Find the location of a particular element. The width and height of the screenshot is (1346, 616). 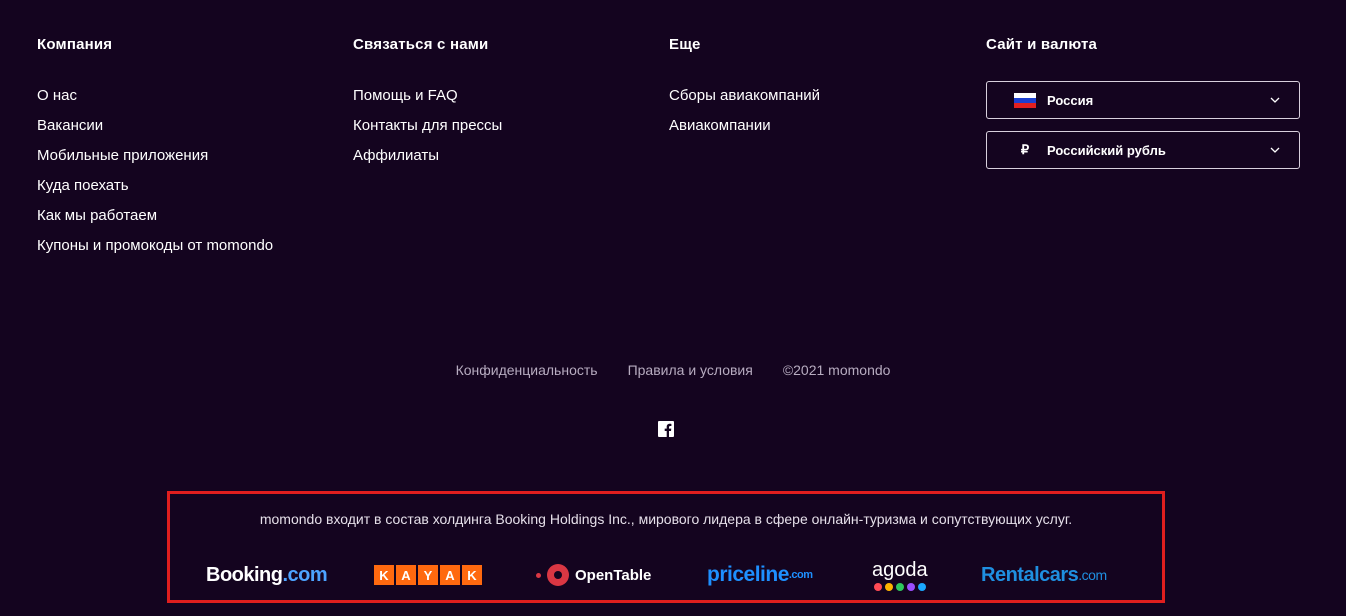

rentalcars-logo: Rentalcars .com is located at coordinates (1044, 575).